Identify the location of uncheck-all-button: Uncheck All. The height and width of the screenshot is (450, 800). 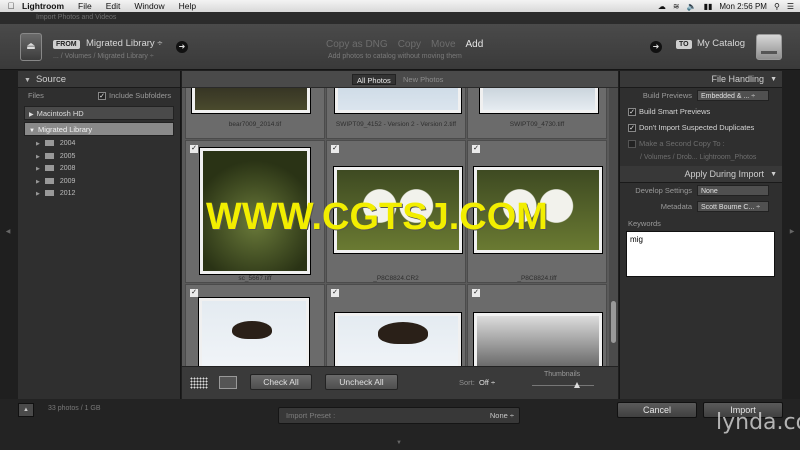
(361, 382).